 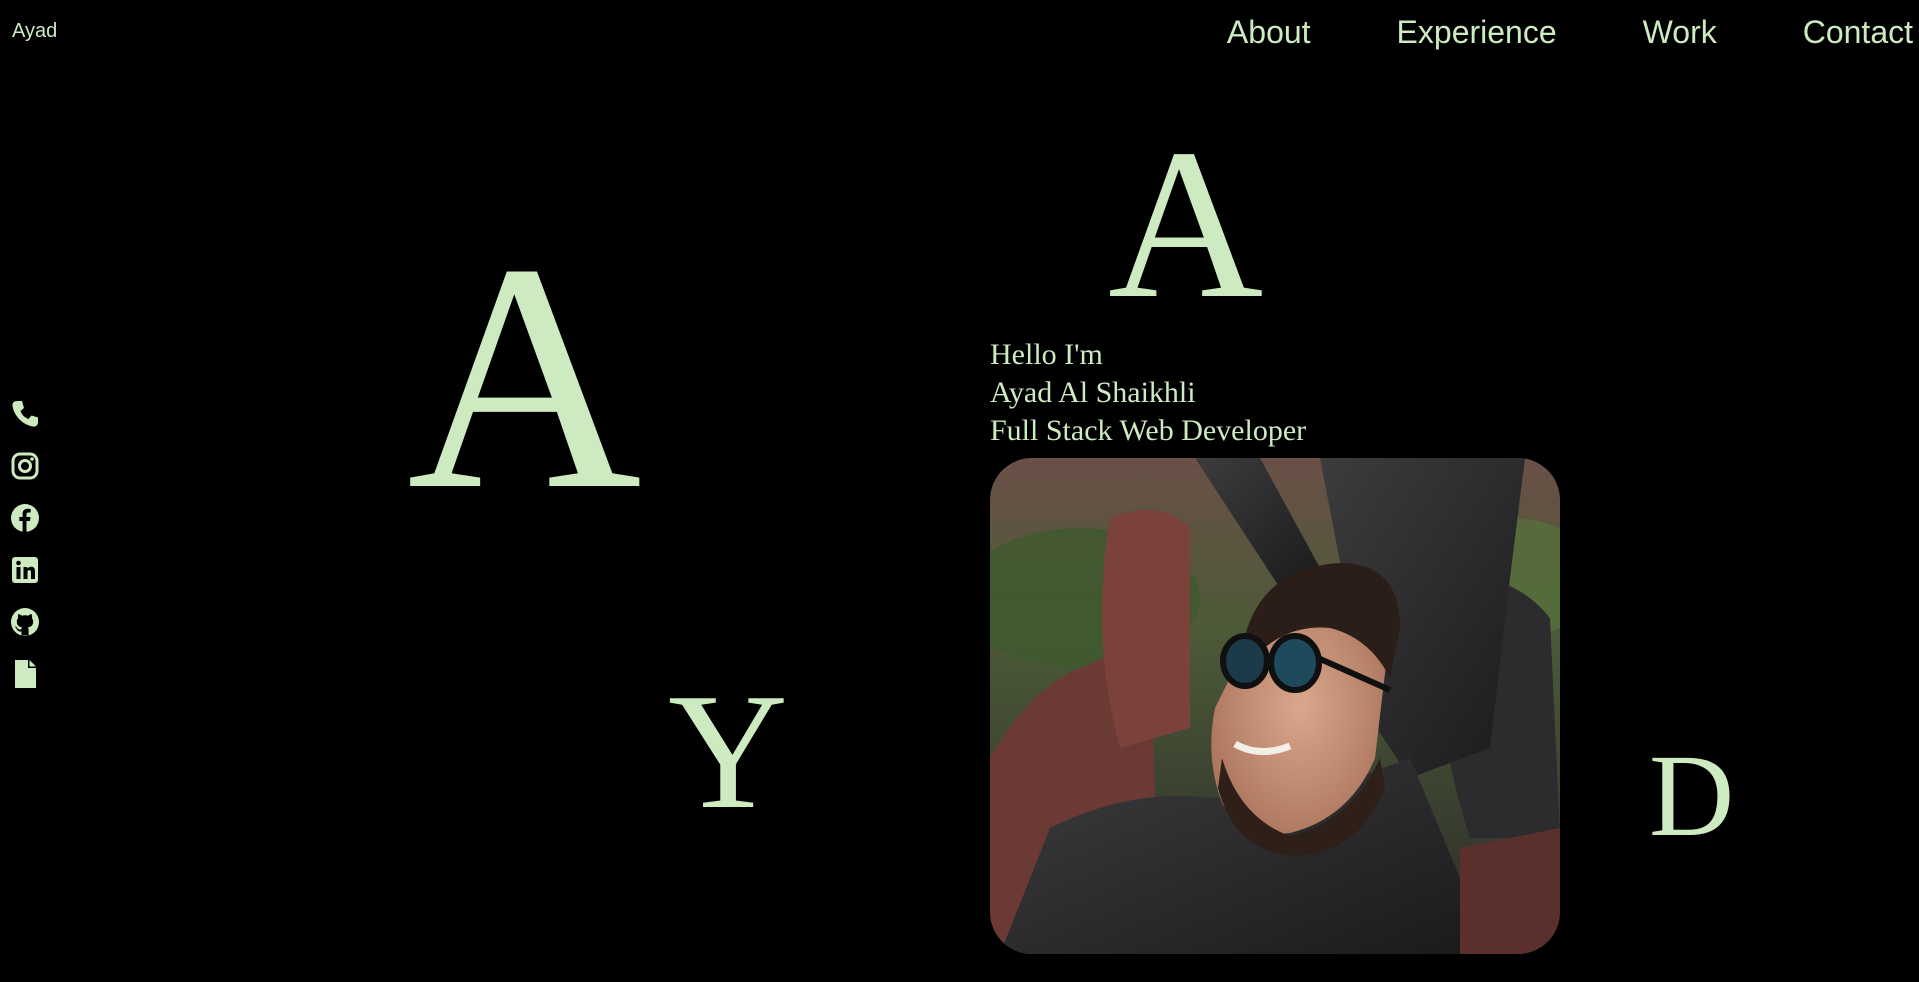 I want to click on brand-logo-link: Ayad, so click(x=34, y=31).